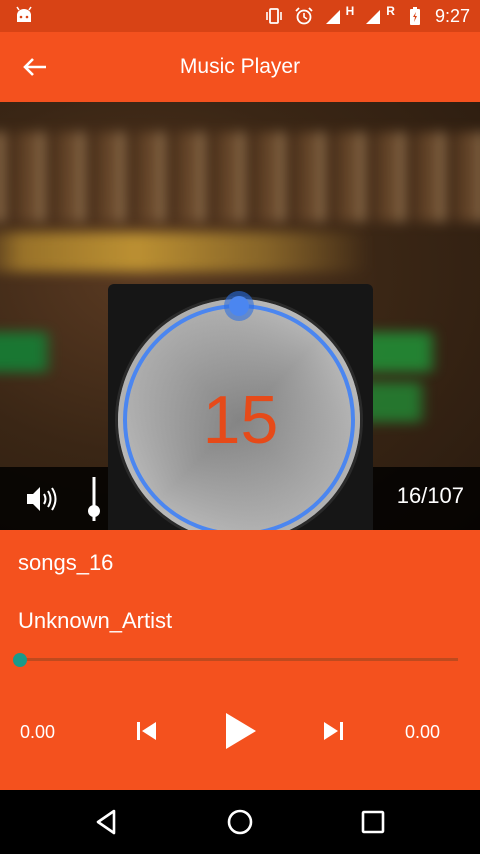 The height and width of the screenshot is (854, 480). I want to click on skip-next-icon, so click(333, 731).